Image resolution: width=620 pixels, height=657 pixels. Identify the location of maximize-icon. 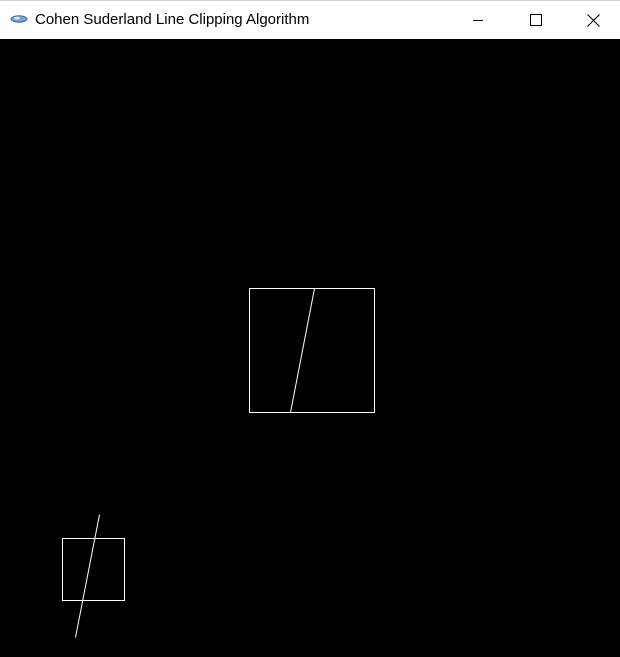
(536, 20).